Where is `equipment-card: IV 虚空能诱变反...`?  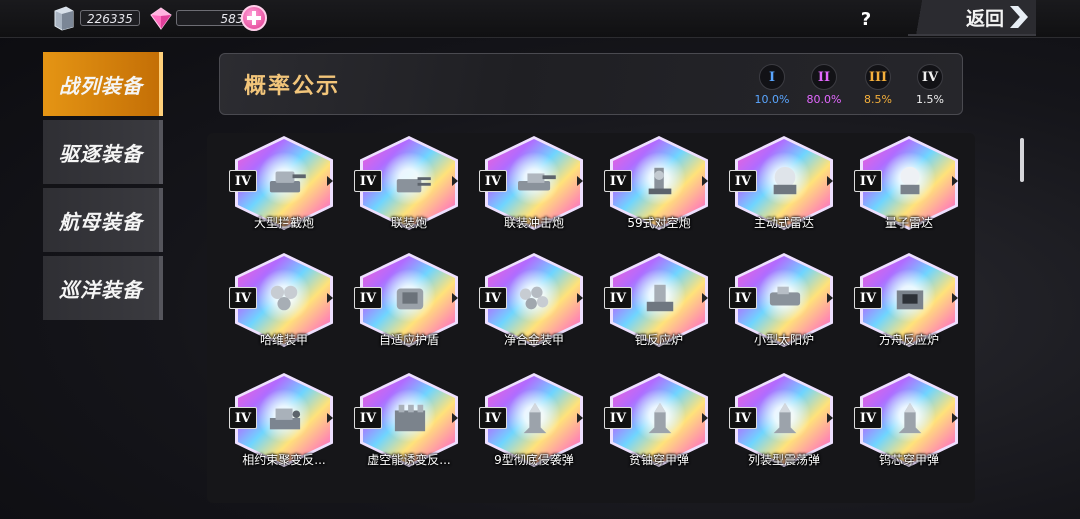
equipment-card: IV 虚空能诱变反... is located at coordinates (409, 432).